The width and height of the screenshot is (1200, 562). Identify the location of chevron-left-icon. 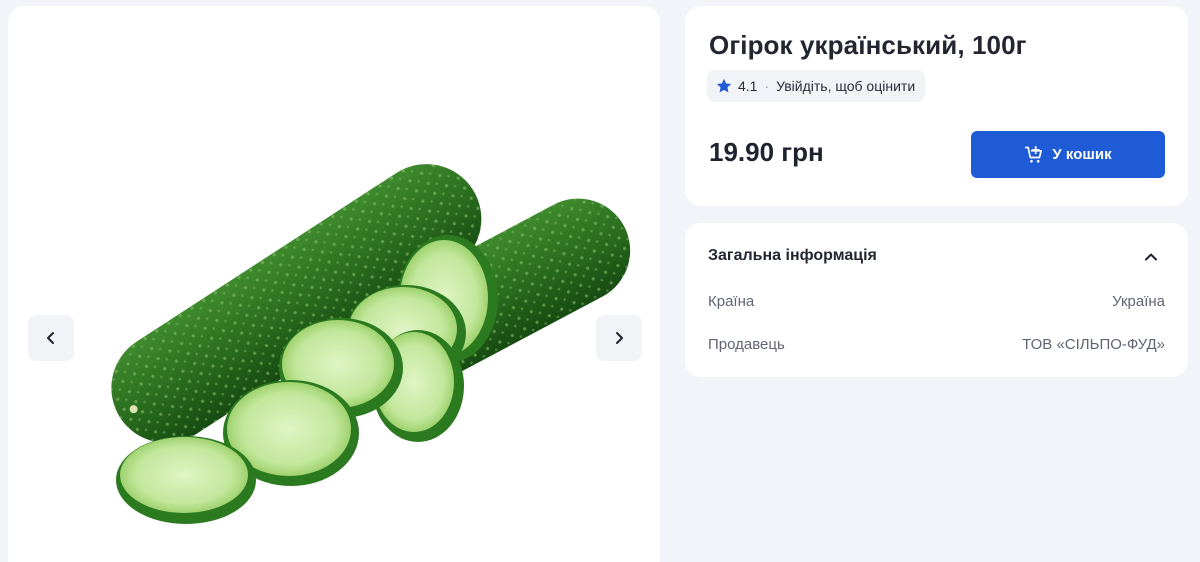
(50, 338).